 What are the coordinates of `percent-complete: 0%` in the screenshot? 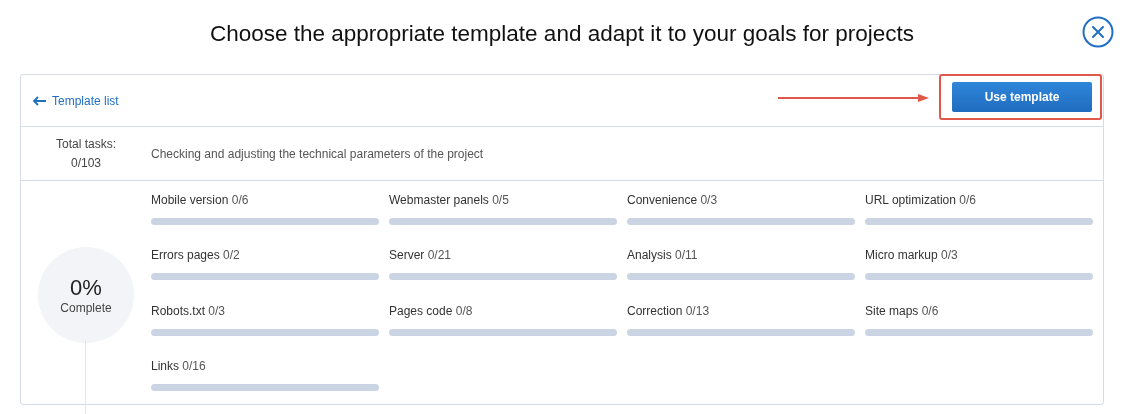 It's located at (86, 287).